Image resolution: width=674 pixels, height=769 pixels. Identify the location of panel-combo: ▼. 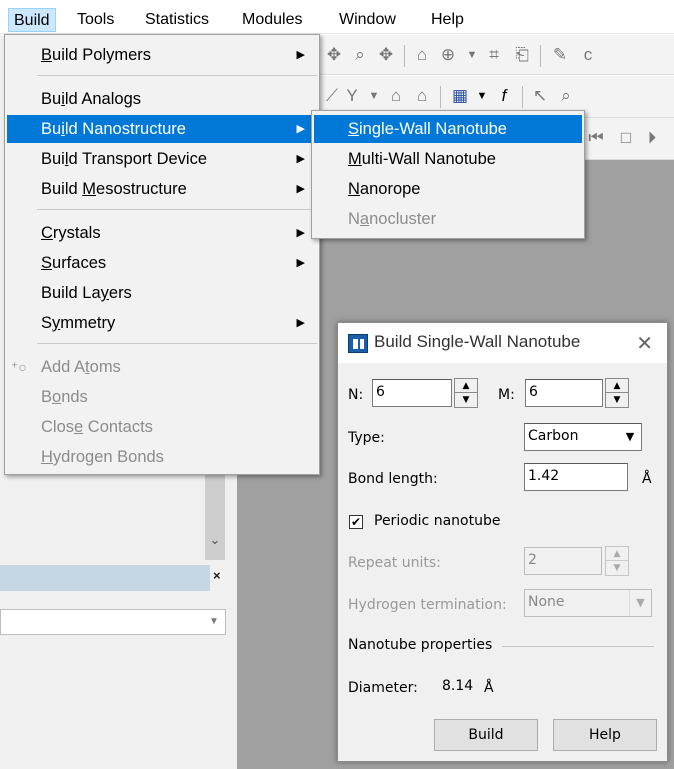
(113, 622).